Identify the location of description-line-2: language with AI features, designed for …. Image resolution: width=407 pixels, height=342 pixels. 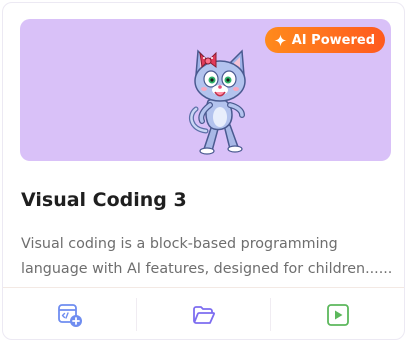
(207, 269).